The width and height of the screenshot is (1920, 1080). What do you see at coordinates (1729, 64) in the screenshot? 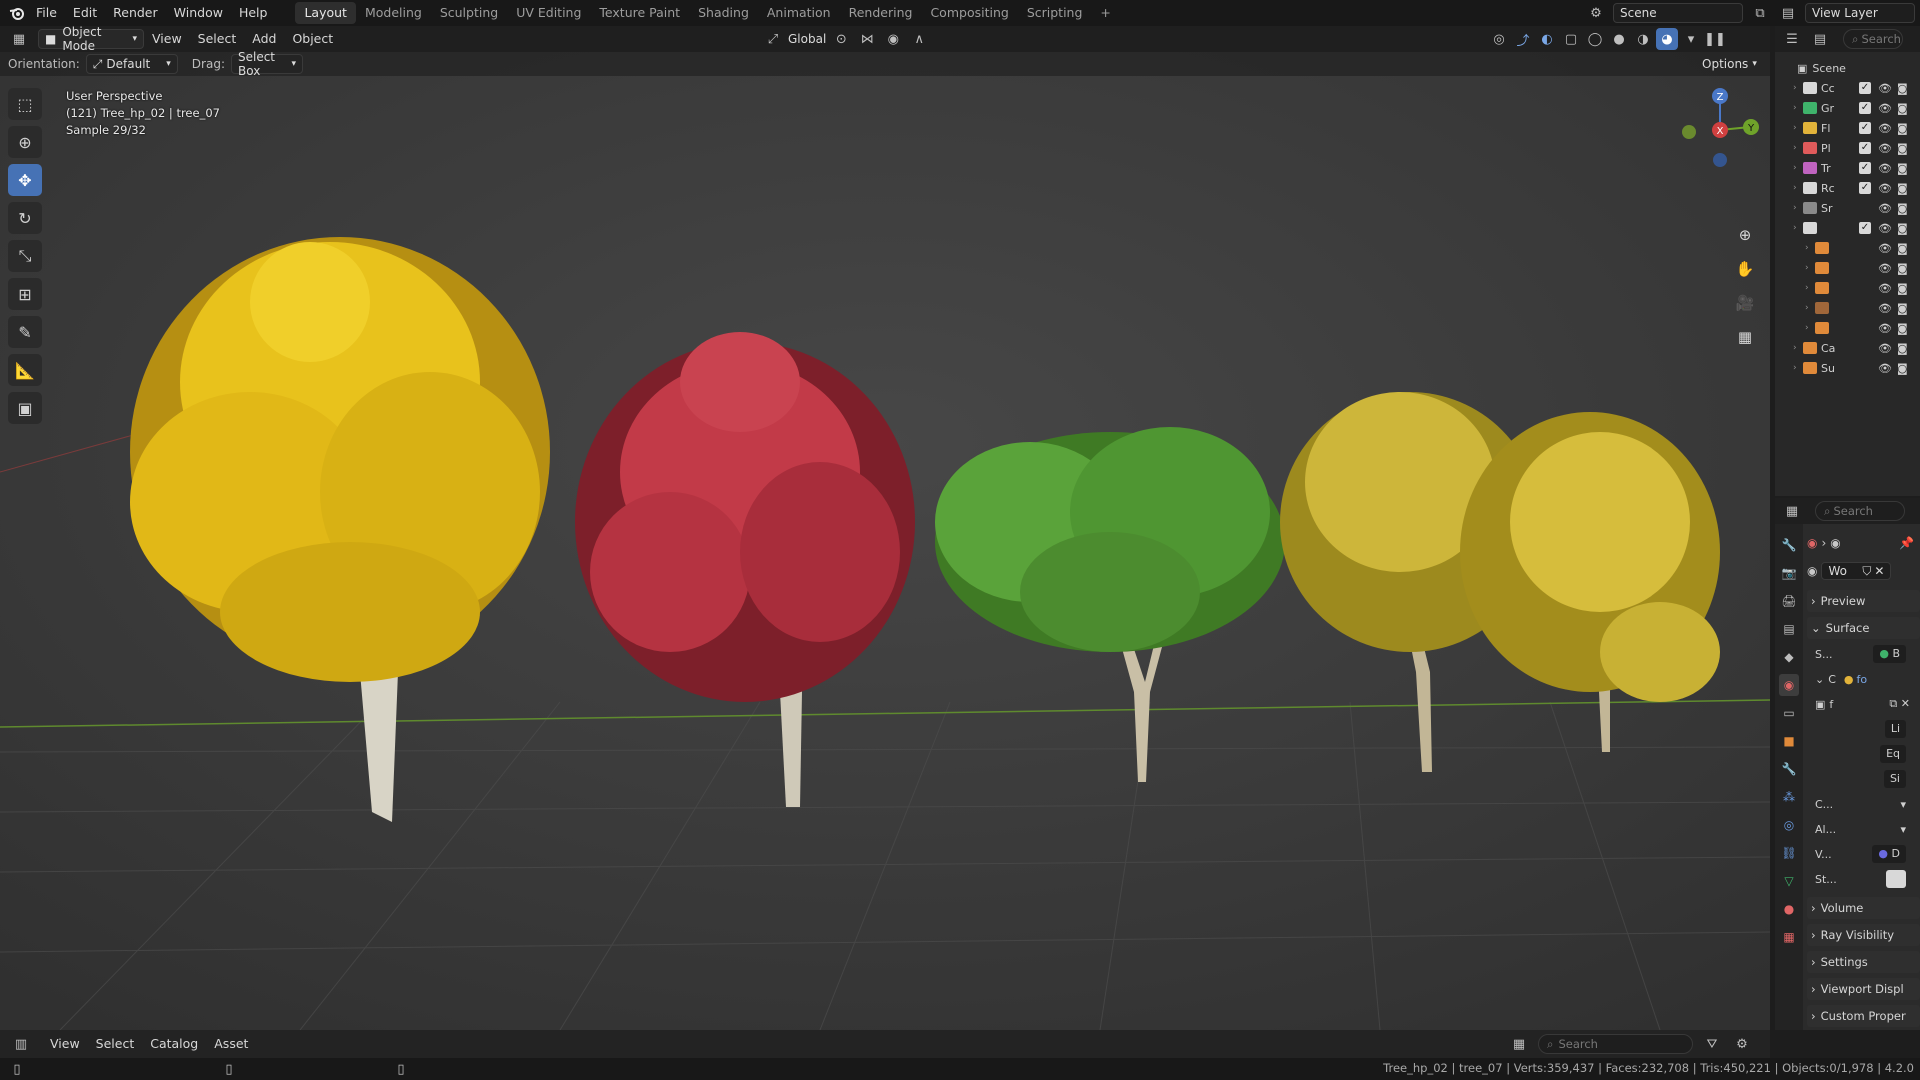
I see `options-dropdown: Options ▾` at bounding box center [1729, 64].